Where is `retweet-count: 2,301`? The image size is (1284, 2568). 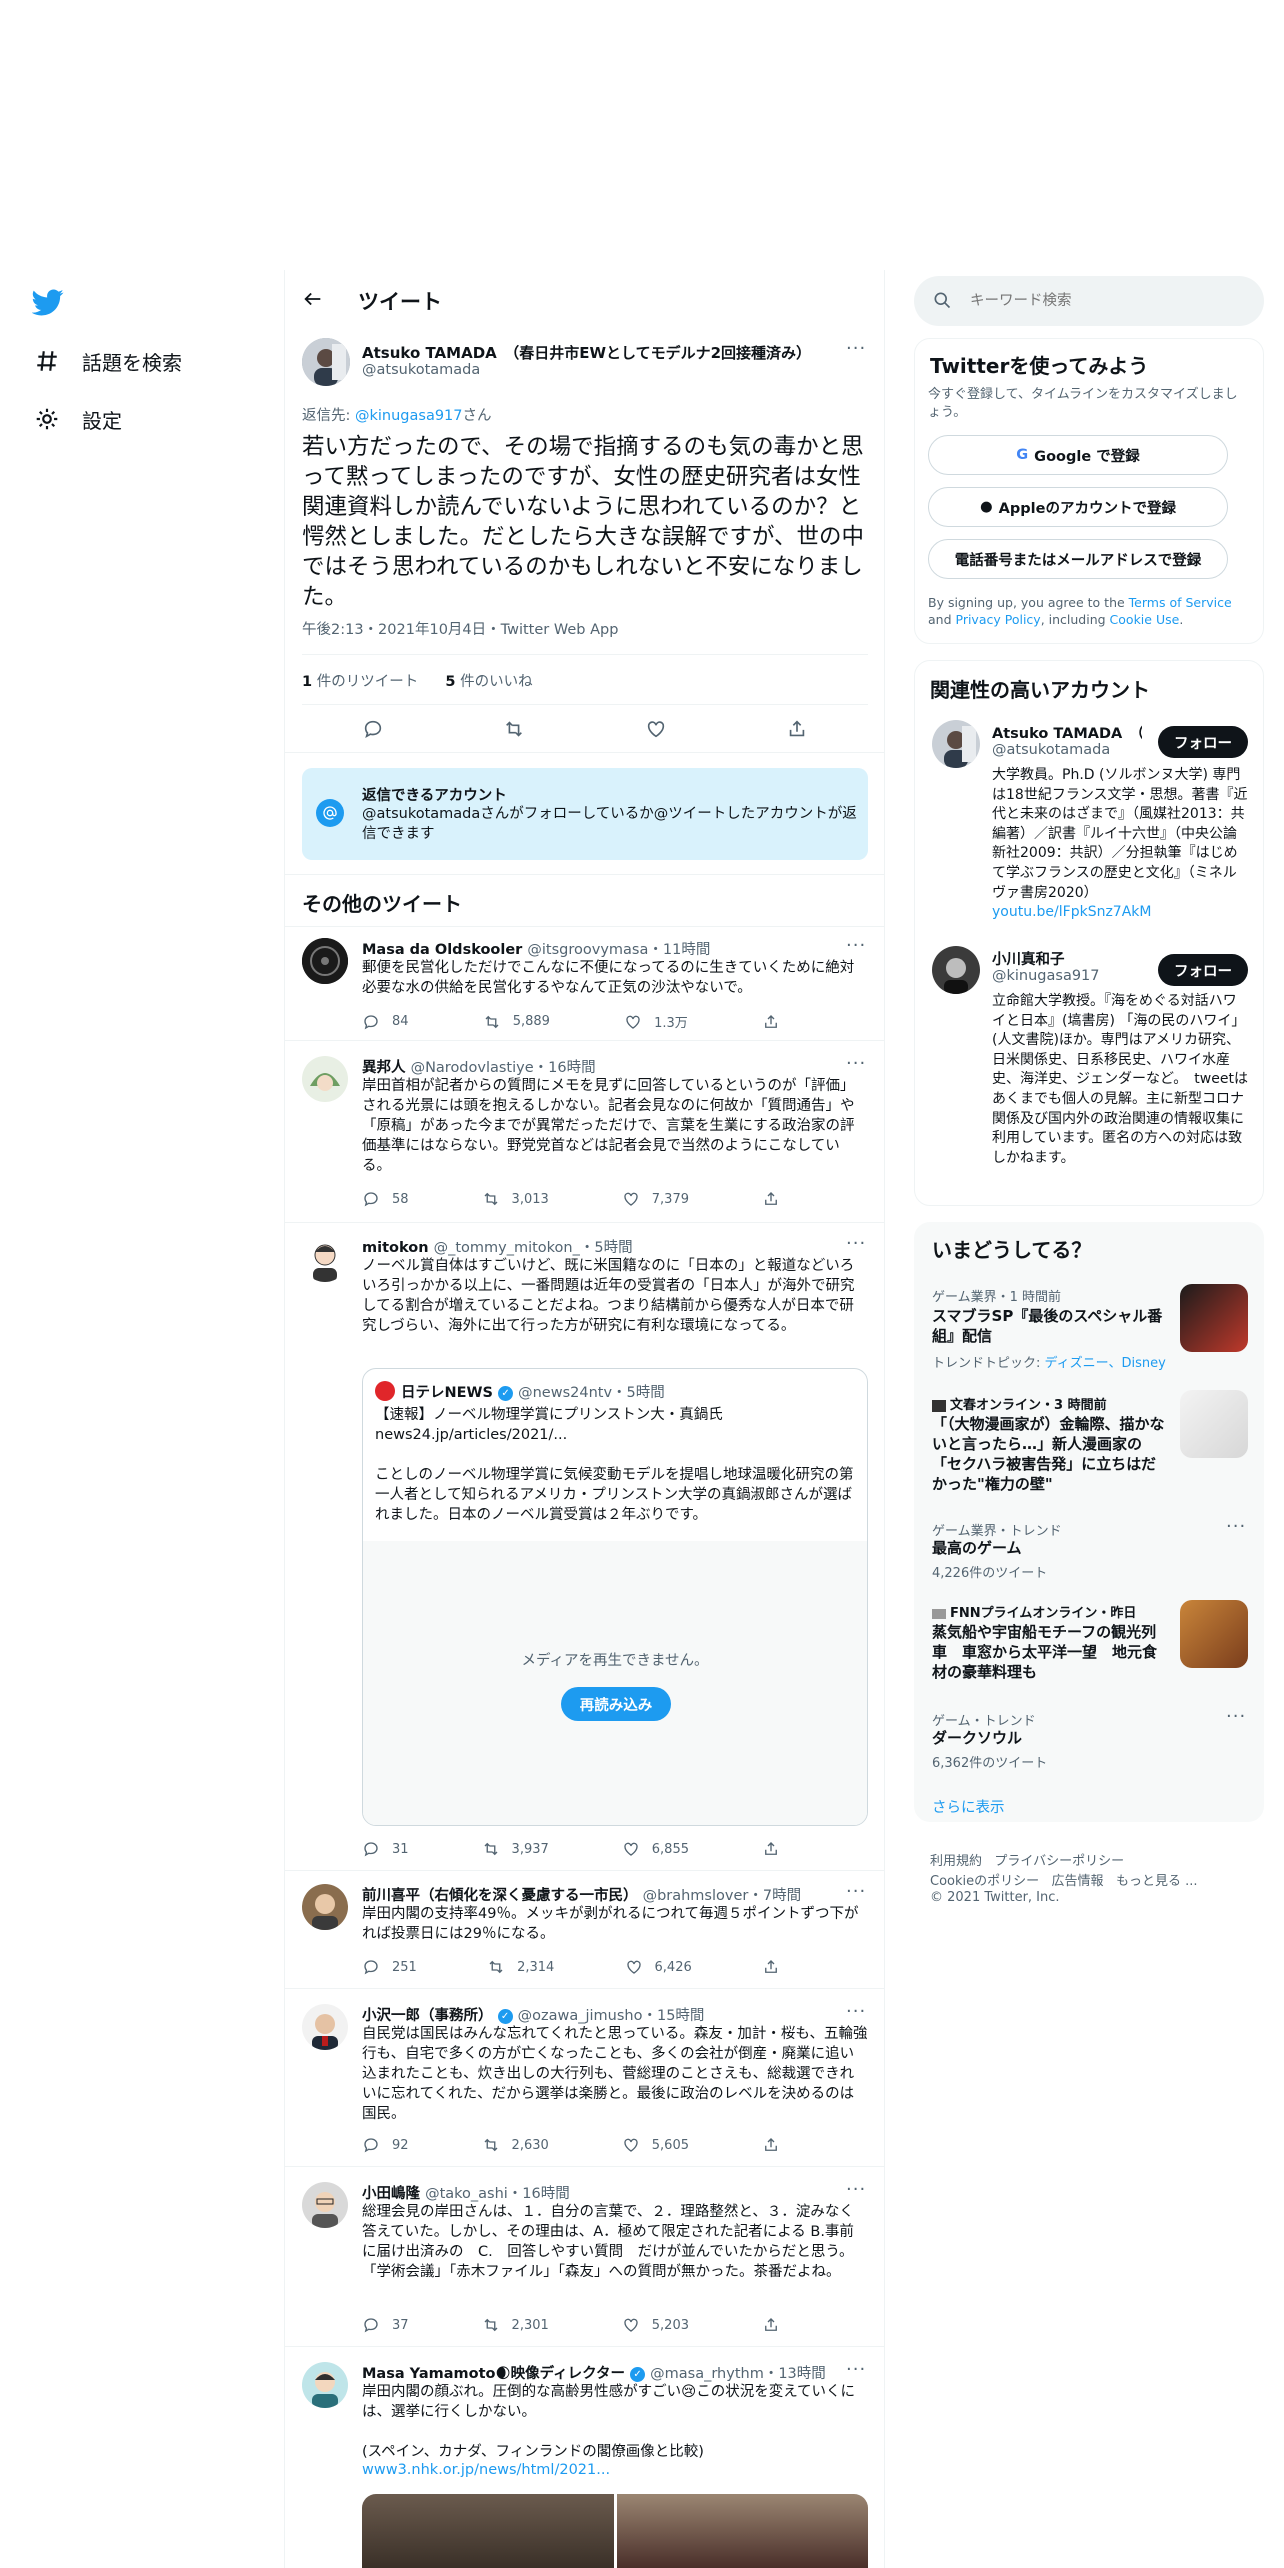 retweet-count: 2,301 is located at coordinates (515, 2325).